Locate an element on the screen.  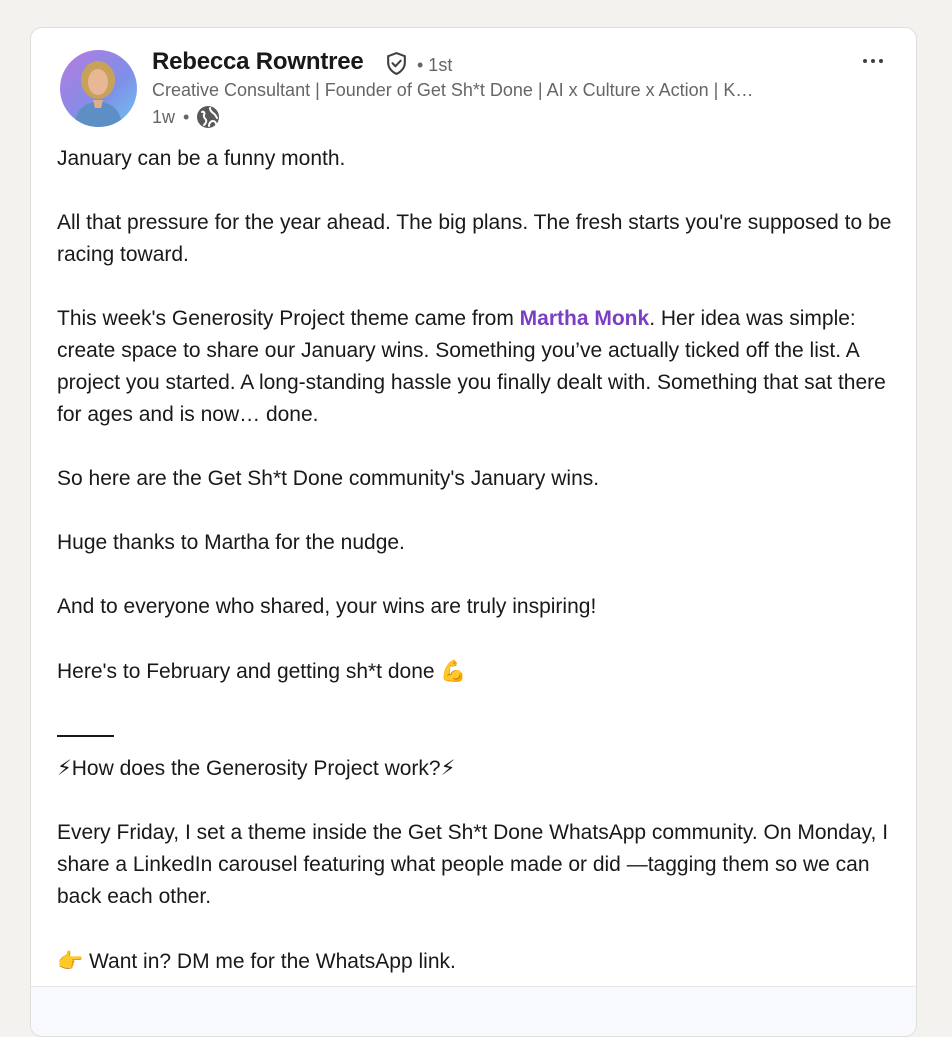
mention-link: Martha Monk is located at coordinates (585, 318).